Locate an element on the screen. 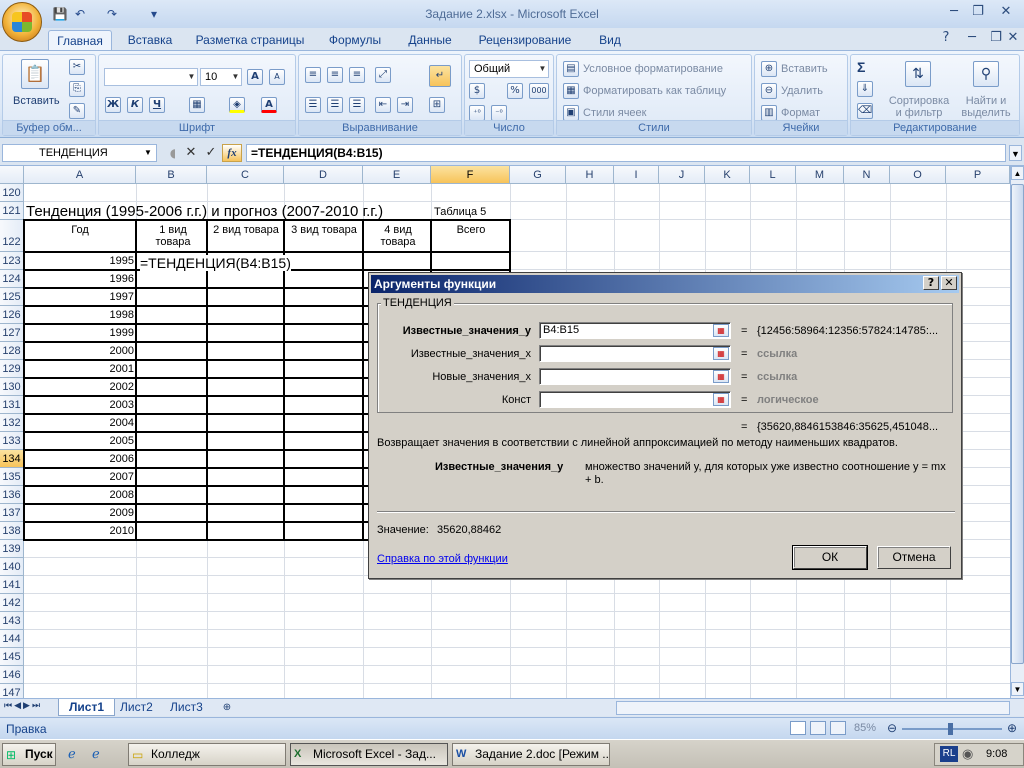 The height and width of the screenshot is (768, 1024). row-header-131: 131 is located at coordinates (12, 405).